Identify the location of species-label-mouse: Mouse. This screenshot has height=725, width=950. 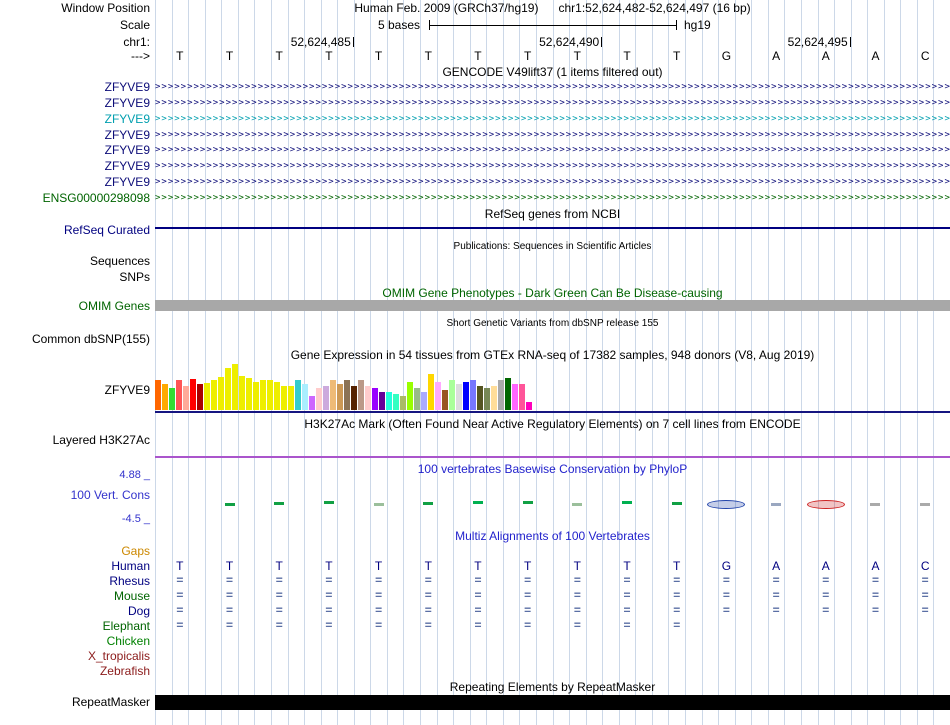
(75, 596).